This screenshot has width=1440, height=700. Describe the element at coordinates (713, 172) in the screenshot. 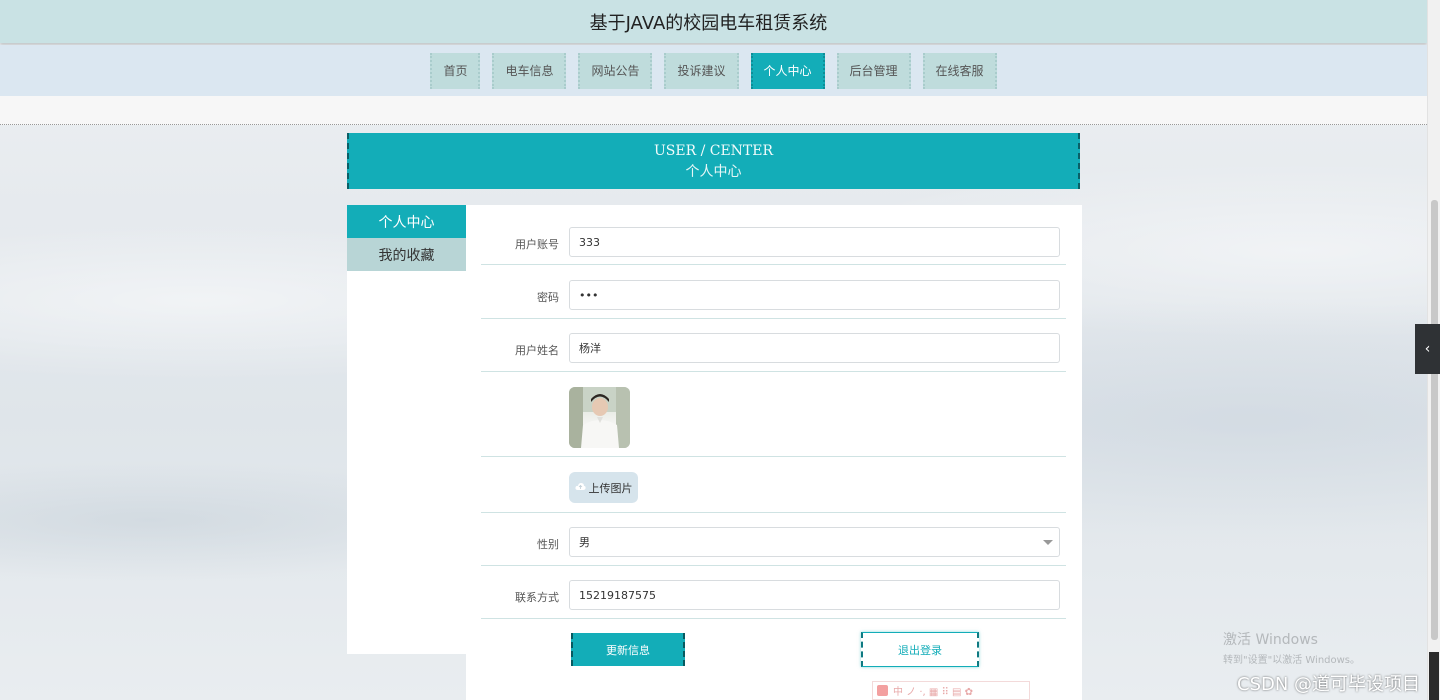

I see `banner-title-cn: 个人中心` at that location.